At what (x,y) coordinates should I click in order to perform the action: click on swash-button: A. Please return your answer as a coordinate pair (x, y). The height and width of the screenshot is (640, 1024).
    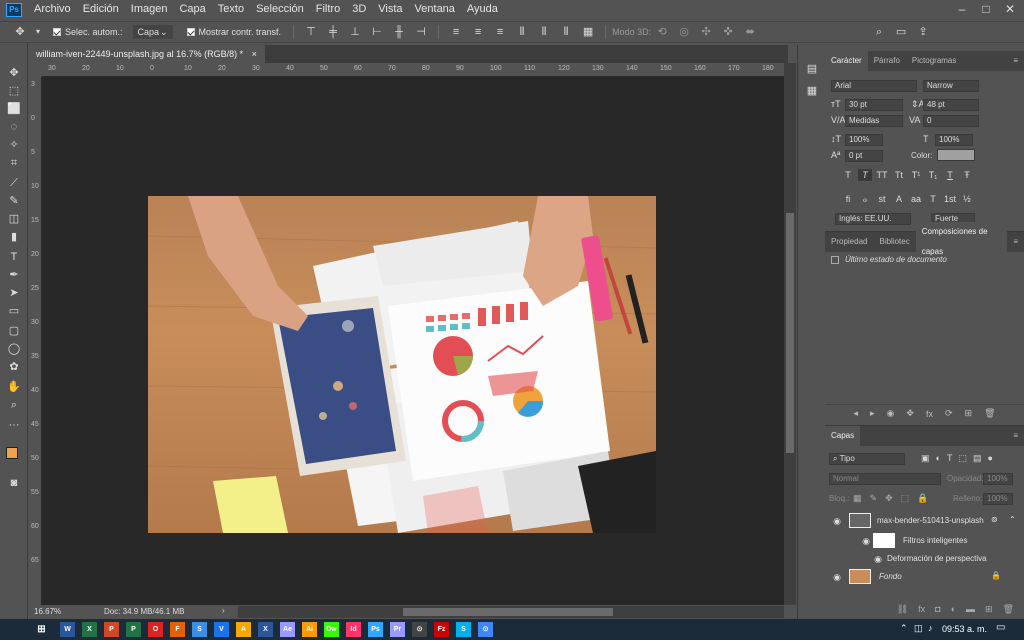
    Looking at the image, I should click on (899, 199).